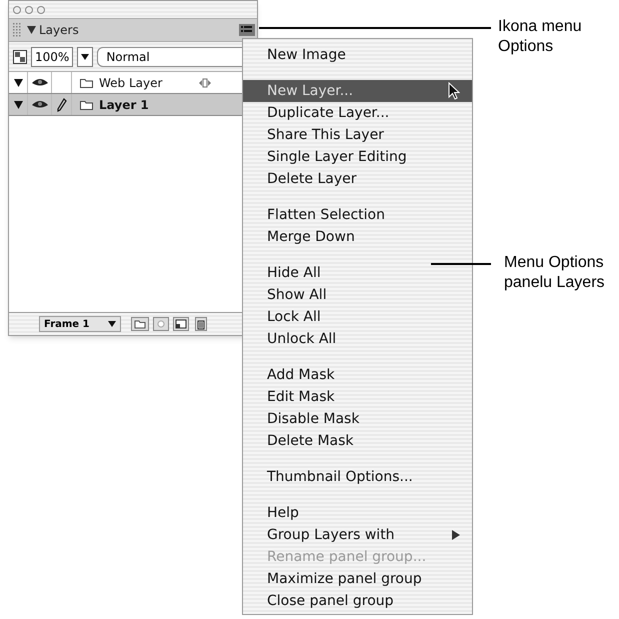  What do you see at coordinates (357, 237) in the screenshot?
I see `menu-item: Merge Down` at bounding box center [357, 237].